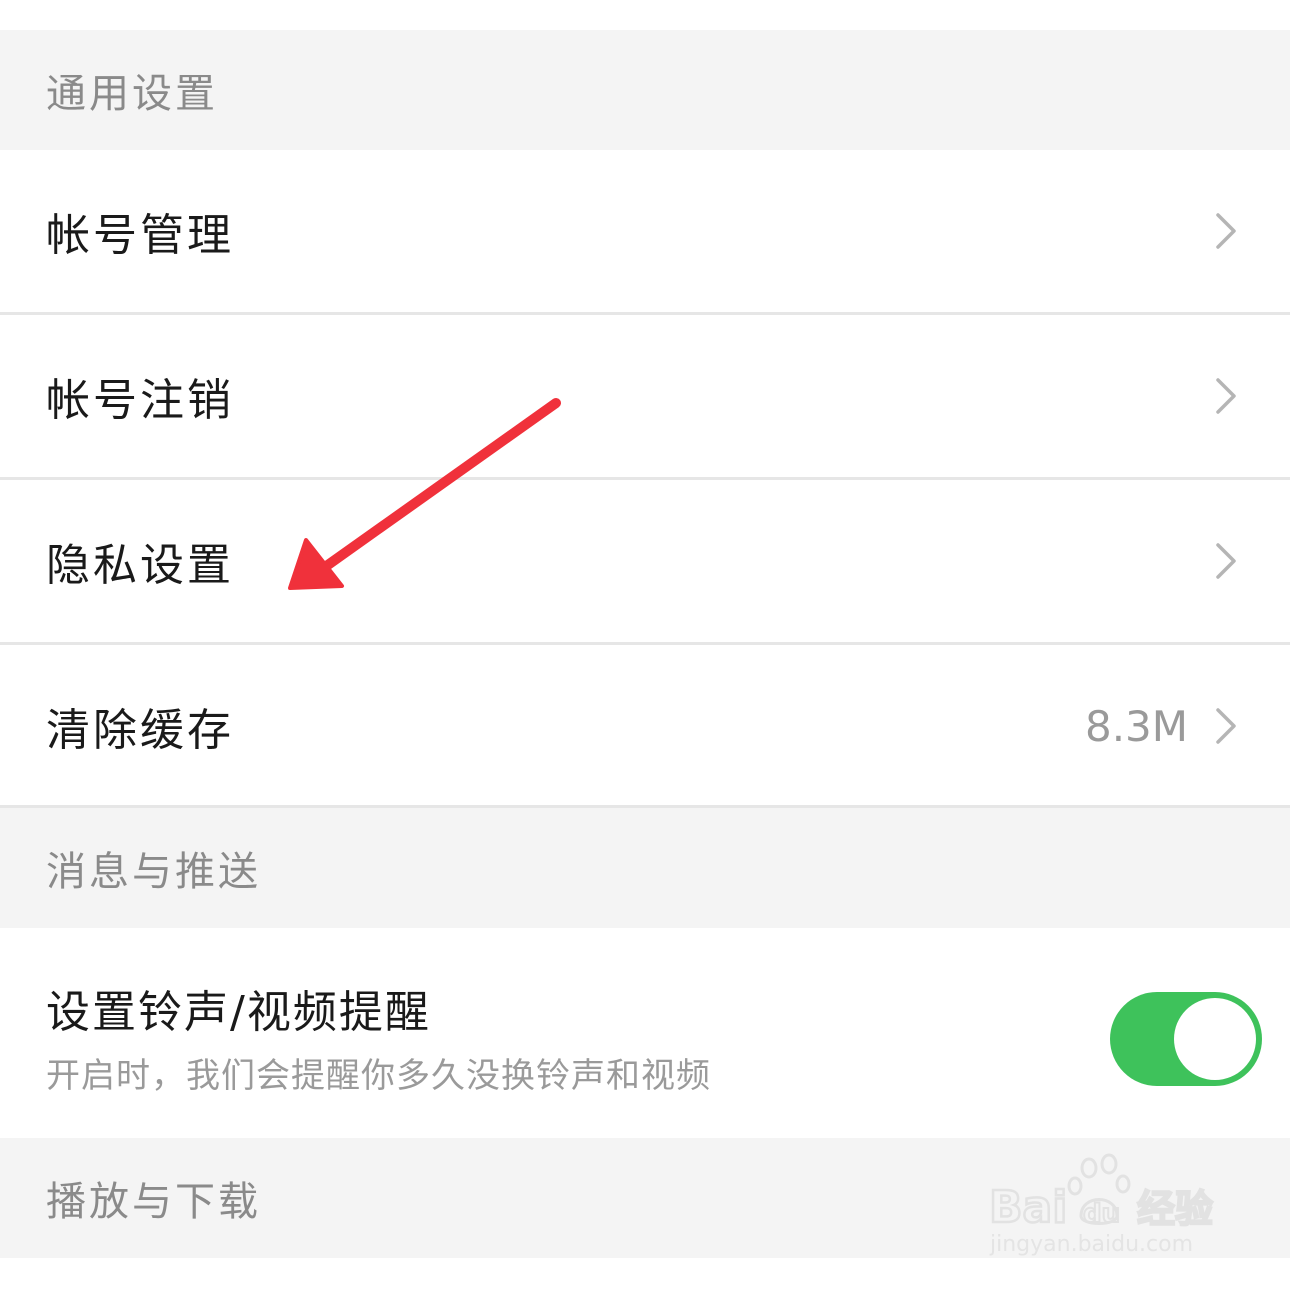 The image size is (1290, 1290). I want to click on section-title: 通用设置, so click(132, 94).